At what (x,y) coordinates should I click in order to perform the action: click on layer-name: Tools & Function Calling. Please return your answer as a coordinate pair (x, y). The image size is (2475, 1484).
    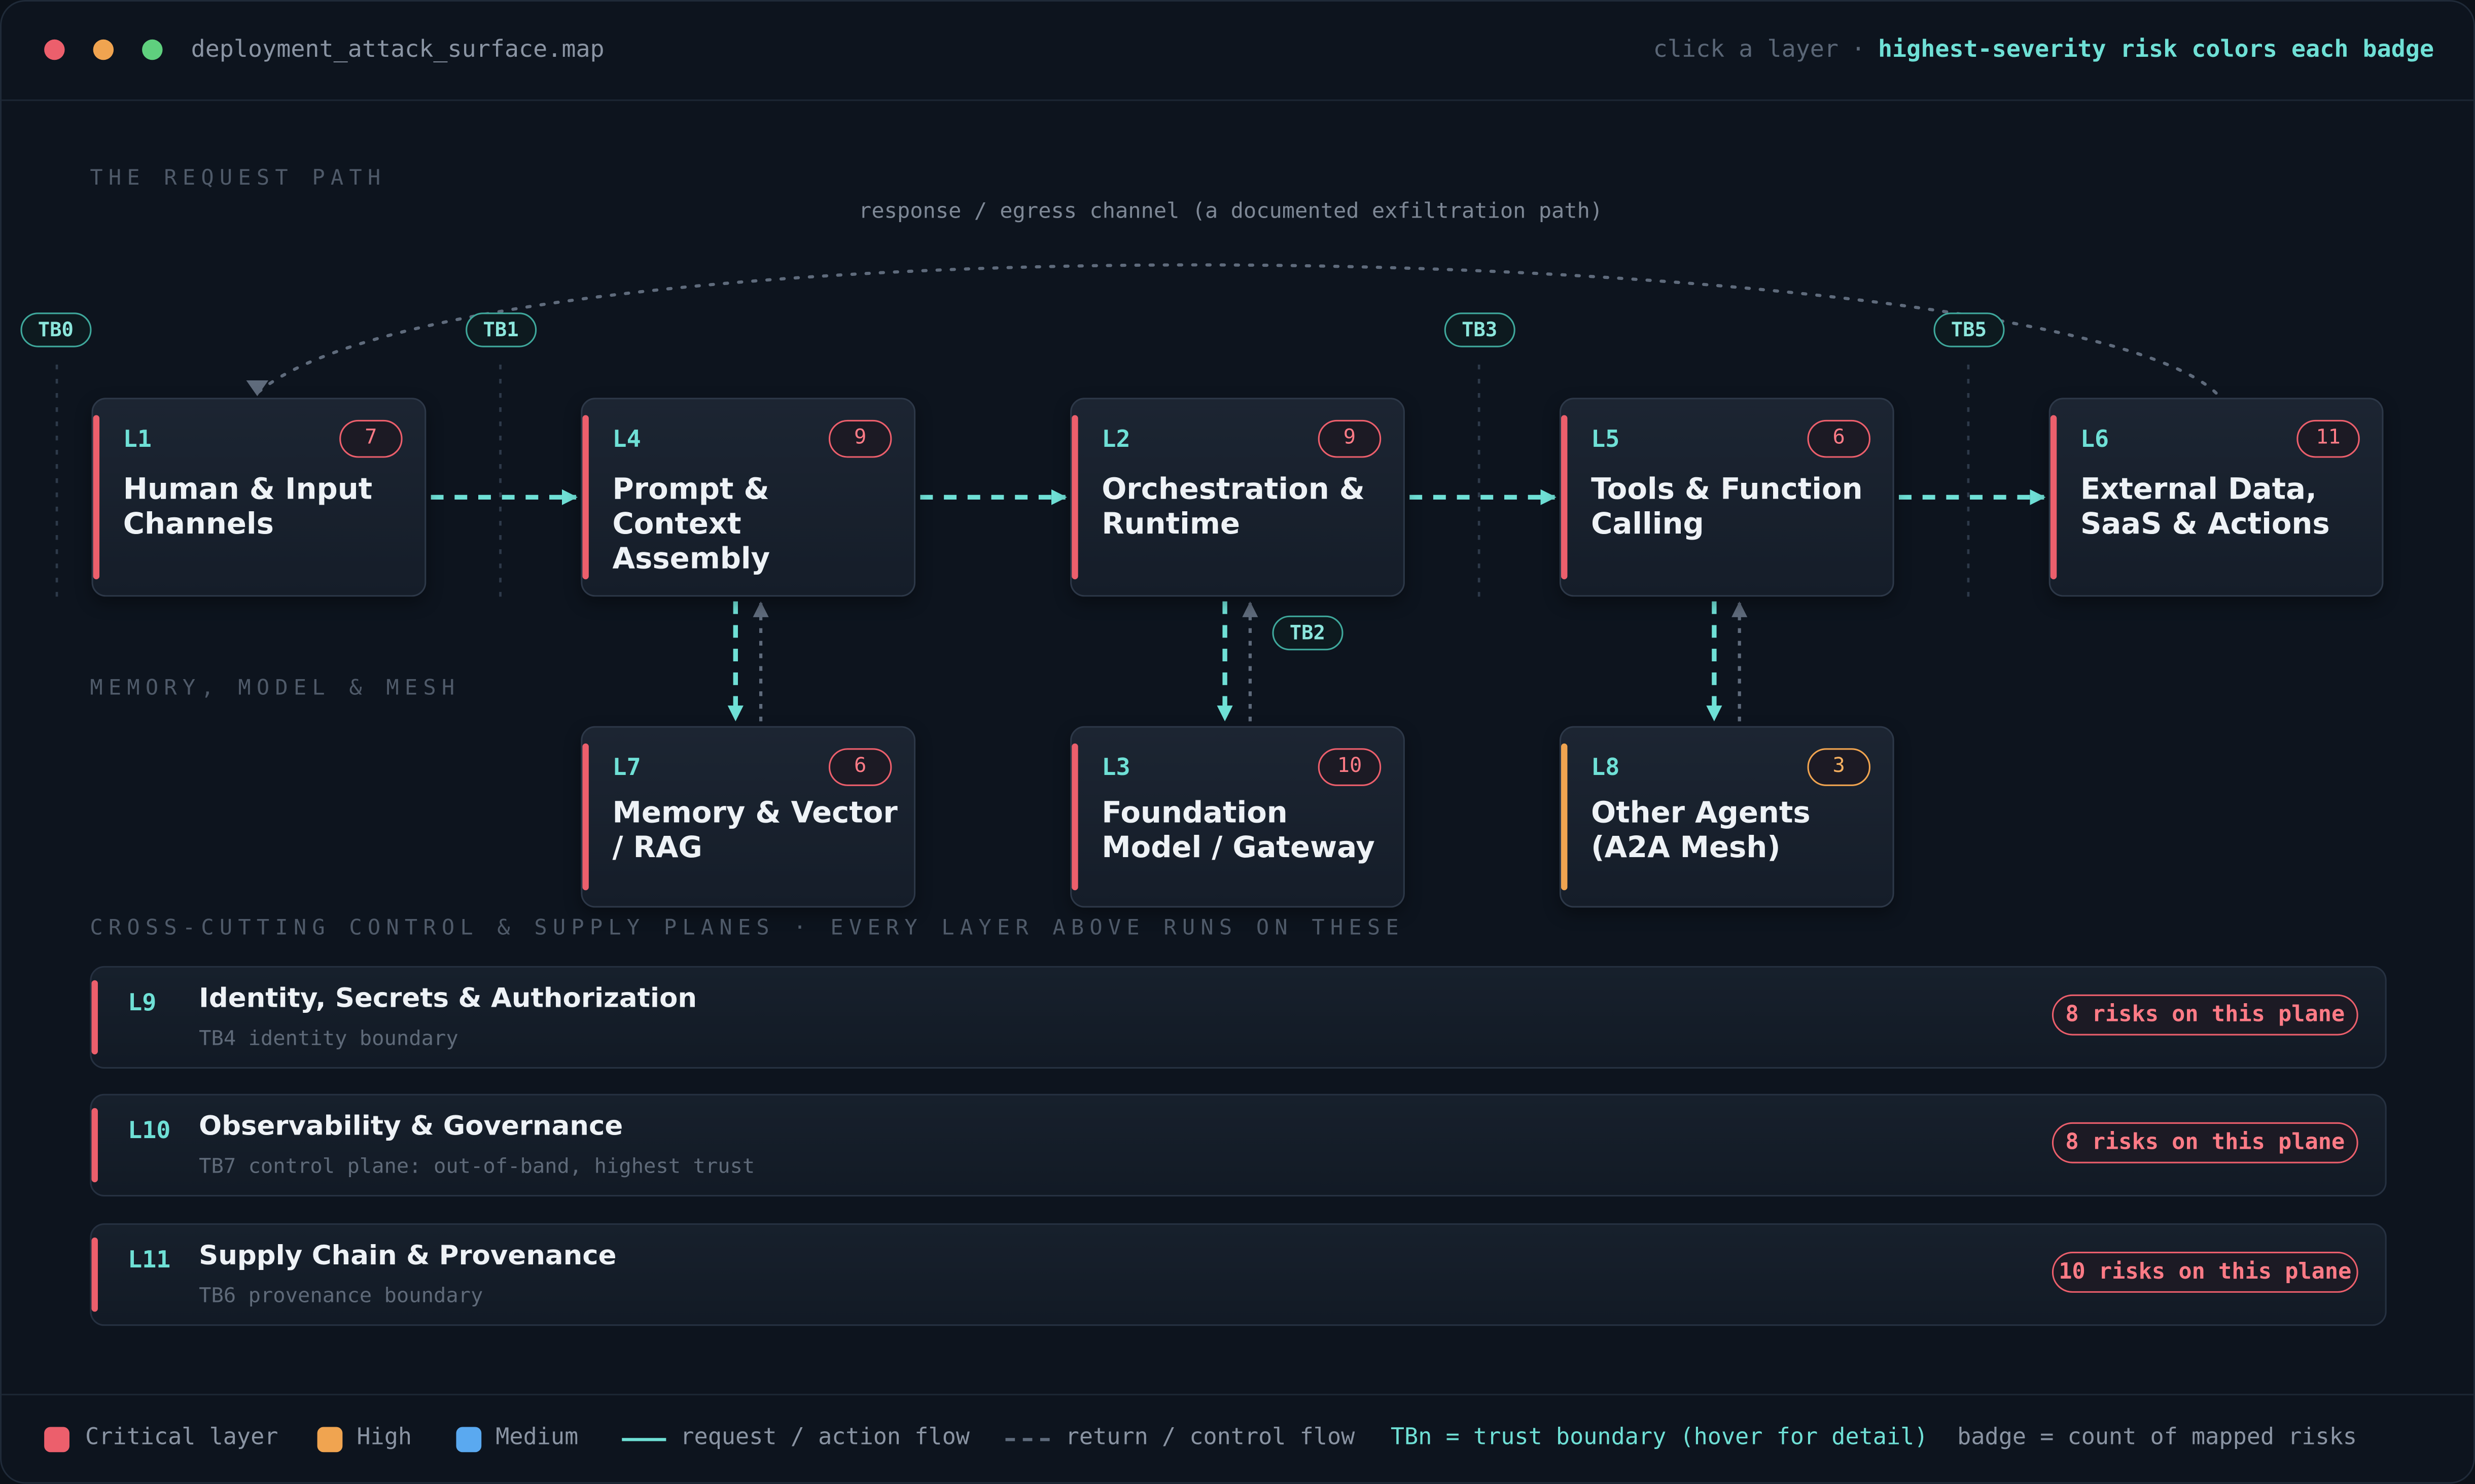
    Looking at the image, I should click on (1727, 507).